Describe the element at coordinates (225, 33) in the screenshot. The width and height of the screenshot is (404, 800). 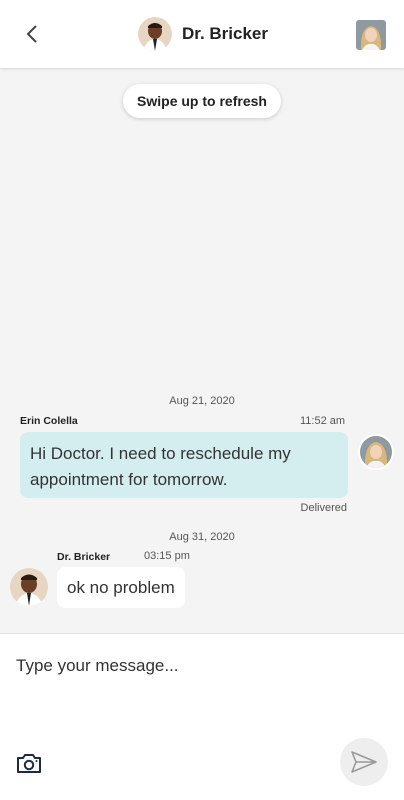
I see `page-title: Dr. Bricker` at that location.